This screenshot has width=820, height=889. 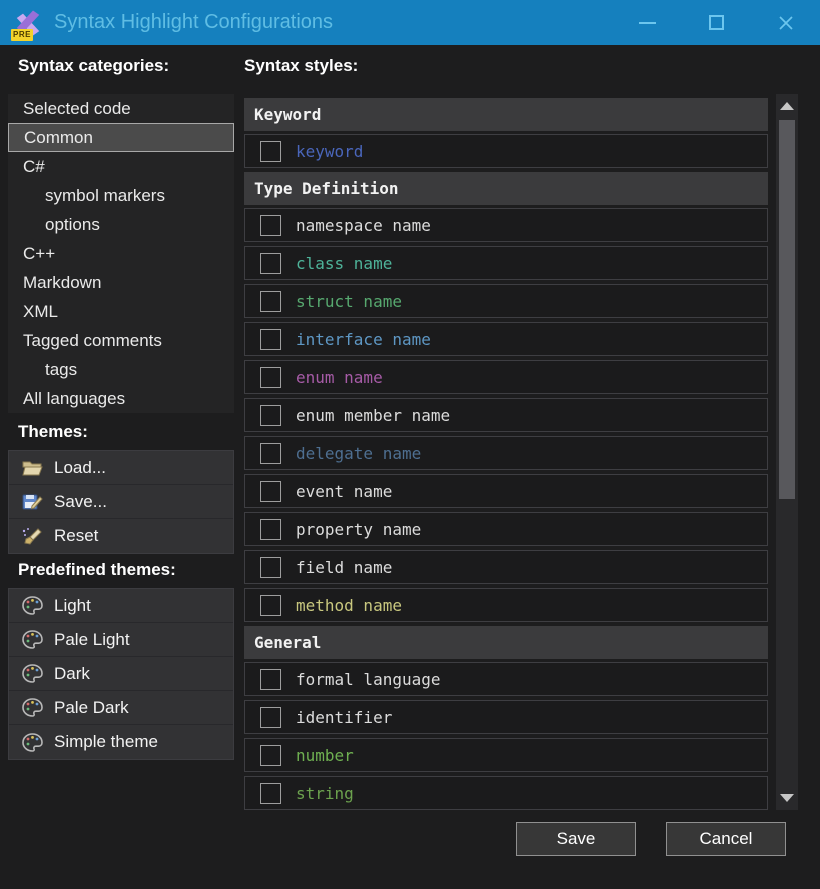 What do you see at coordinates (121, 708) in the screenshot?
I see `predefined-theme-pale-dark: Pale Dark` at bounding box center [121, 708].